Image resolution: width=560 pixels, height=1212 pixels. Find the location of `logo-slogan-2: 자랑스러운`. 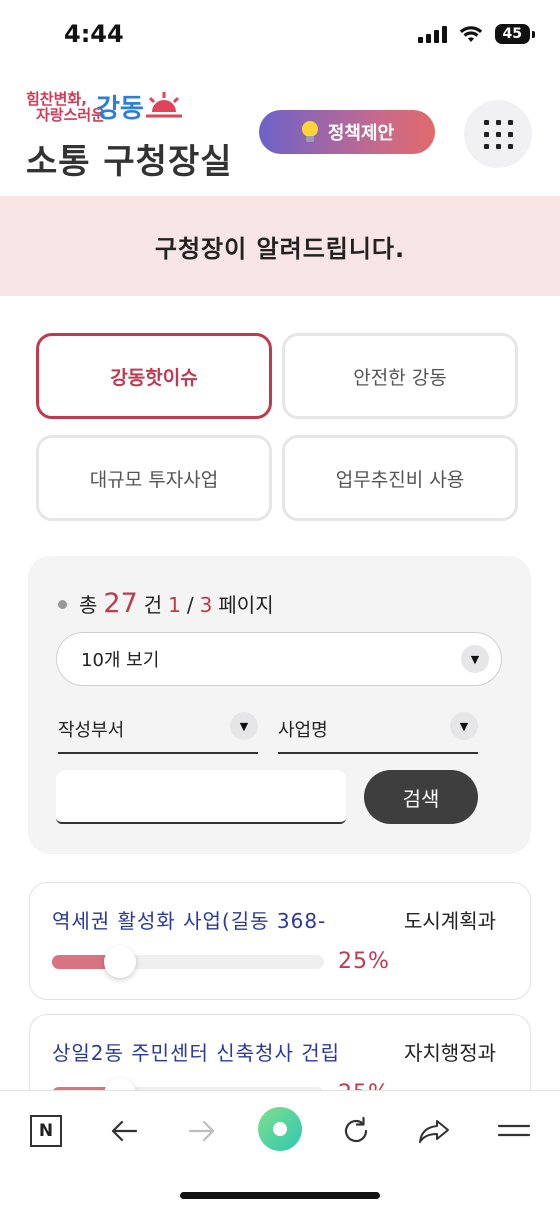

logo-slogan-2: 자랑스러운 is located at coordinates (71, 115).